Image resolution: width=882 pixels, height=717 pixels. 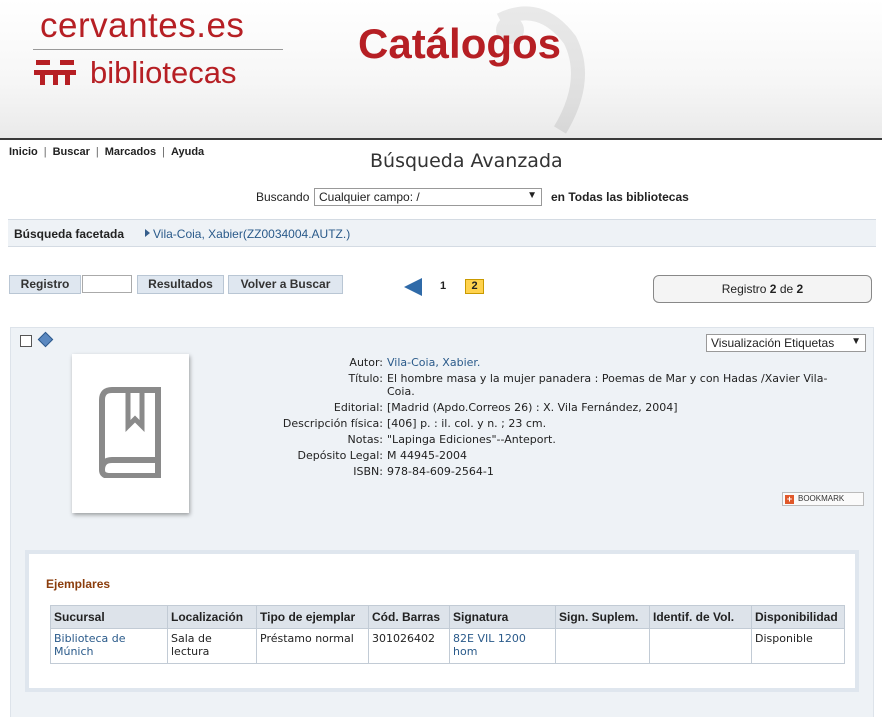 What do you see at coordinates (180, 284) in the screenshot?
I see `resultados-button: Resultados` at bounding box center [180, 284].